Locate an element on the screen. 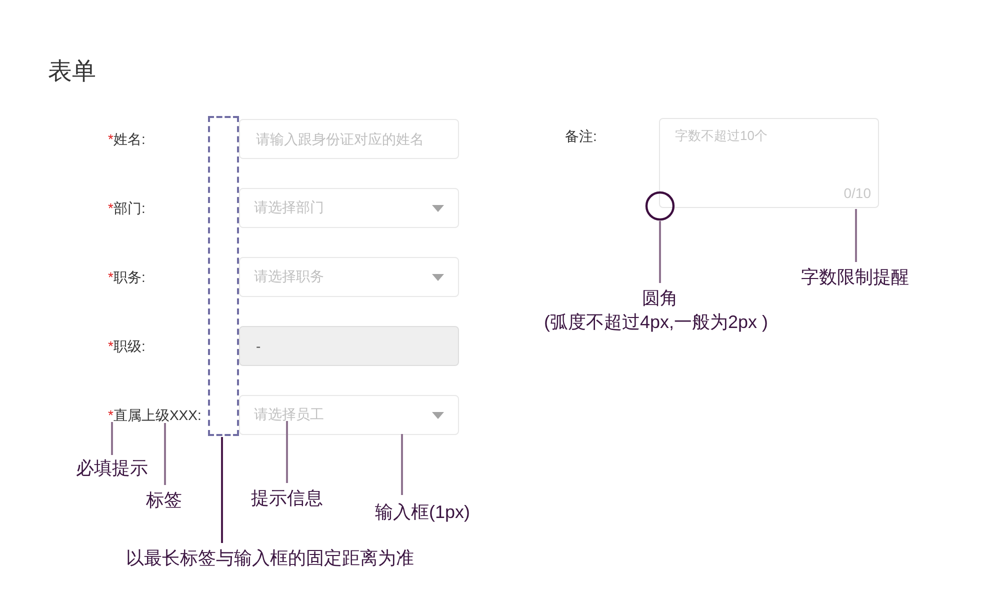 This screenshot has width=1000, height=600. select-field: 请选择部门 is located at coordinates (349, 208).